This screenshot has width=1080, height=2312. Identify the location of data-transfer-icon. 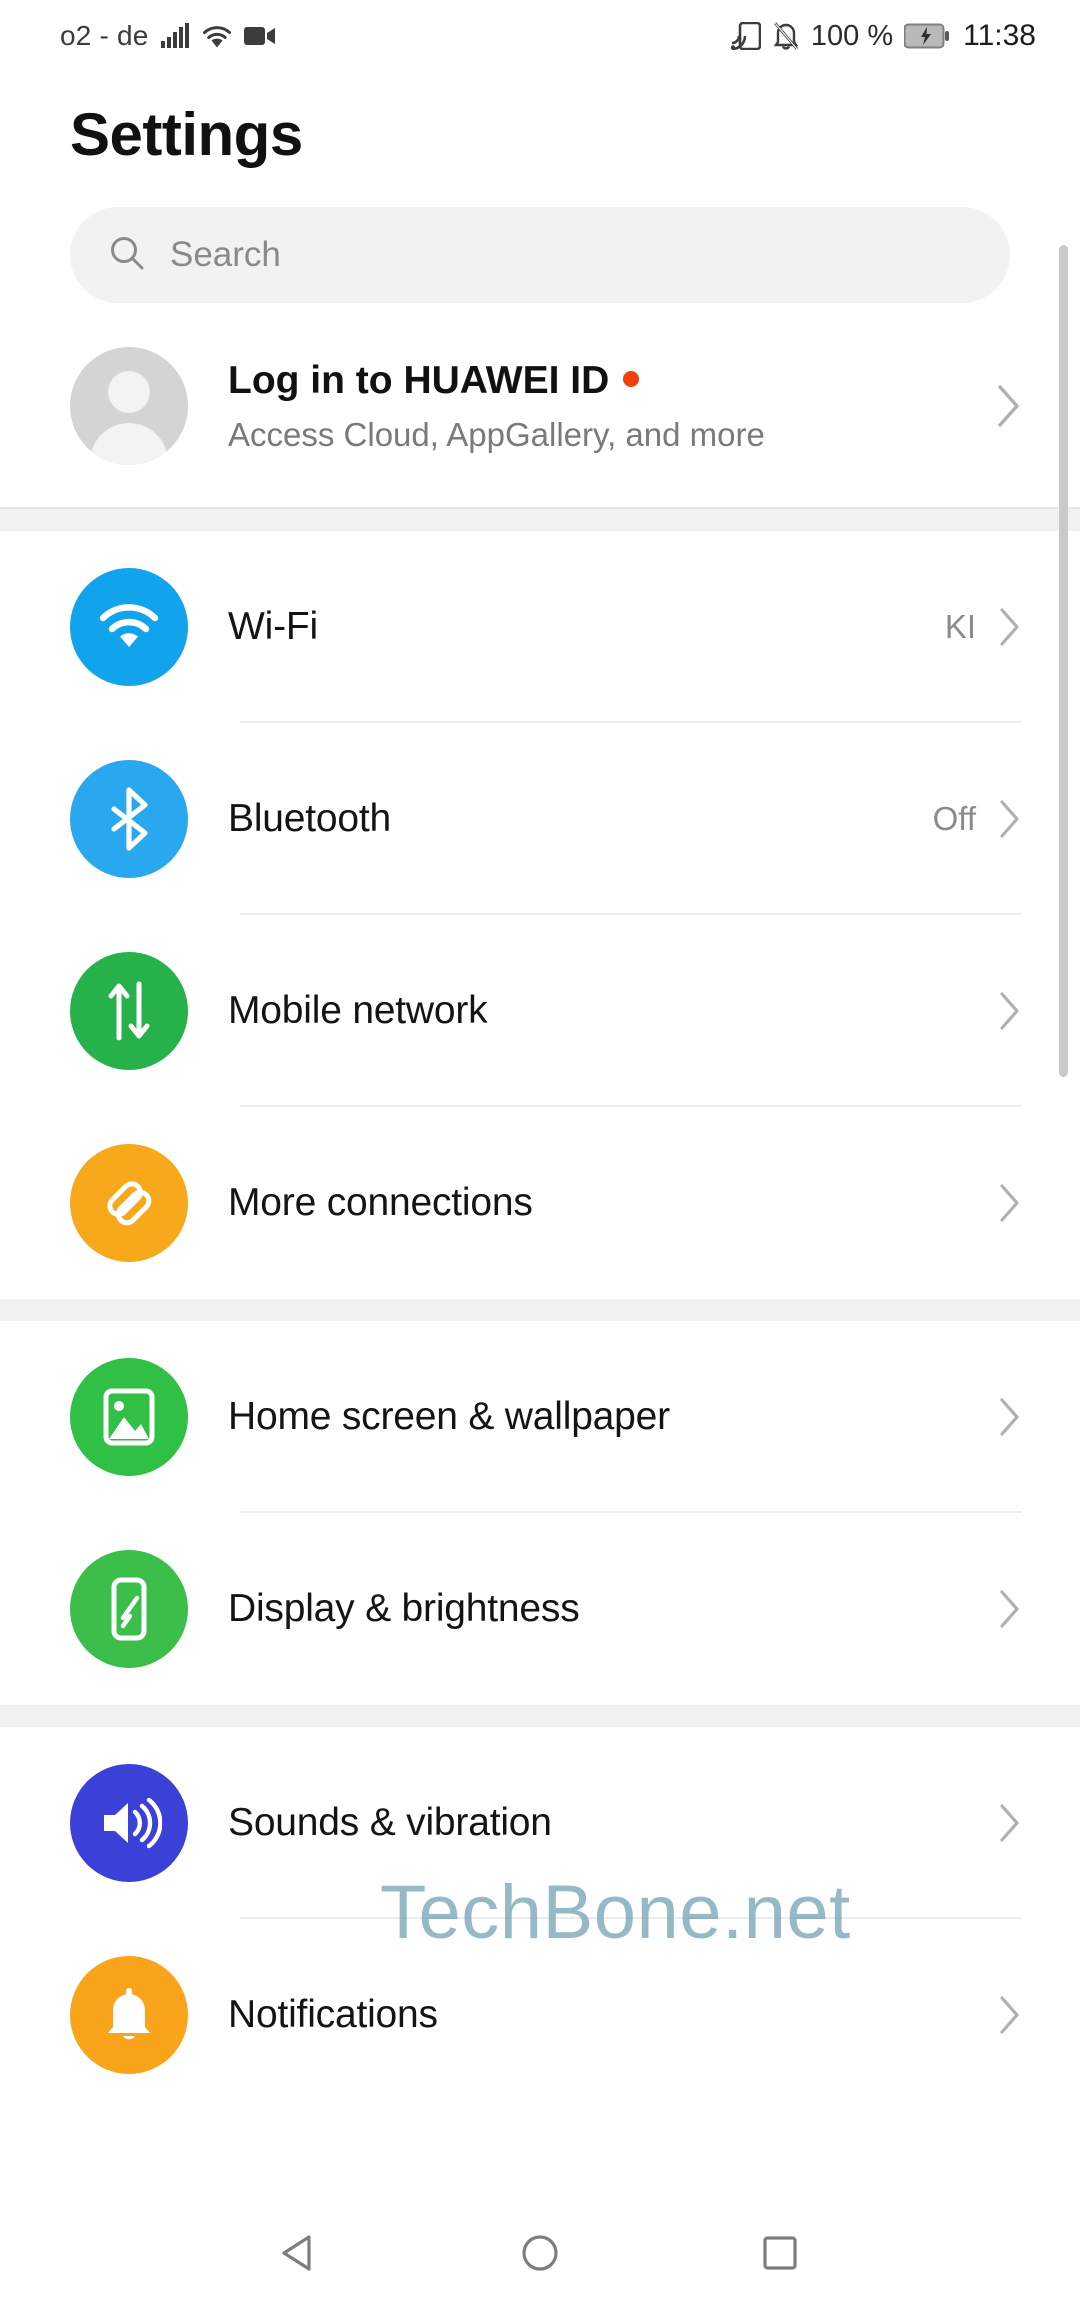
(129, 1011).